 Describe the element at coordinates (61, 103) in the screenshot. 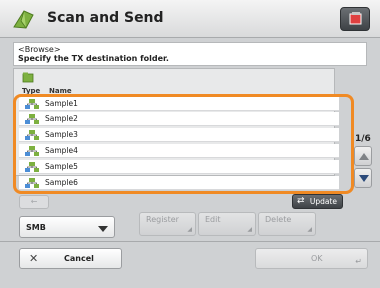

I see `list-item-label: Sample1` at that location.